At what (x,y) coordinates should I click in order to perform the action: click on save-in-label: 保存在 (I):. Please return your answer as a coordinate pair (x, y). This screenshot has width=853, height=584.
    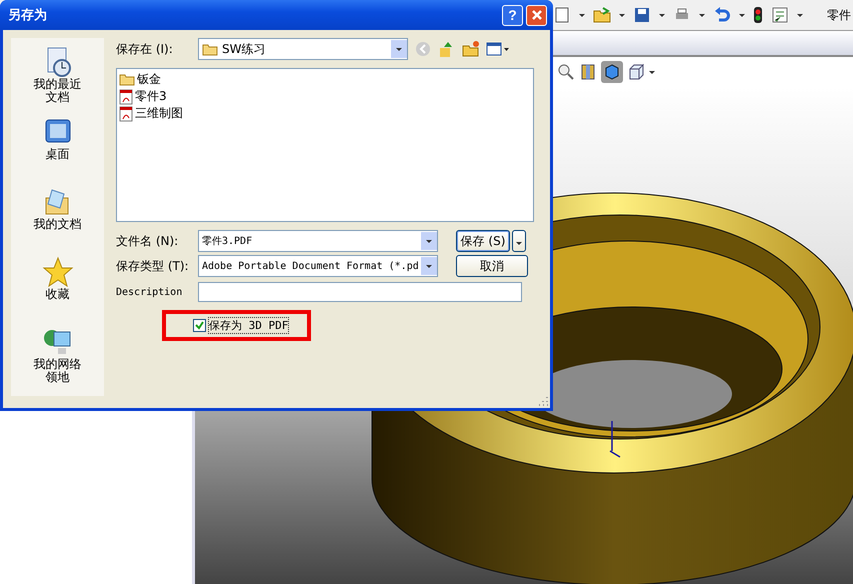
    Looking at the image, I should click on (145, 49).